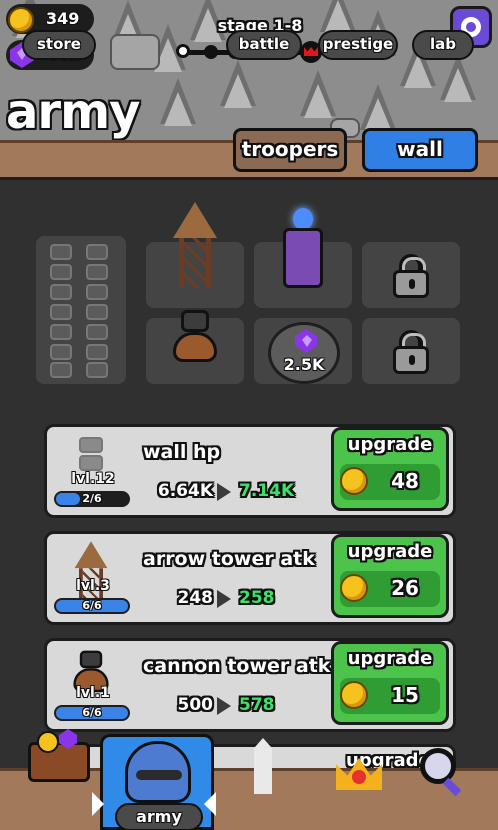  I want to click on cannon-tower-icon, so click(195, 338).